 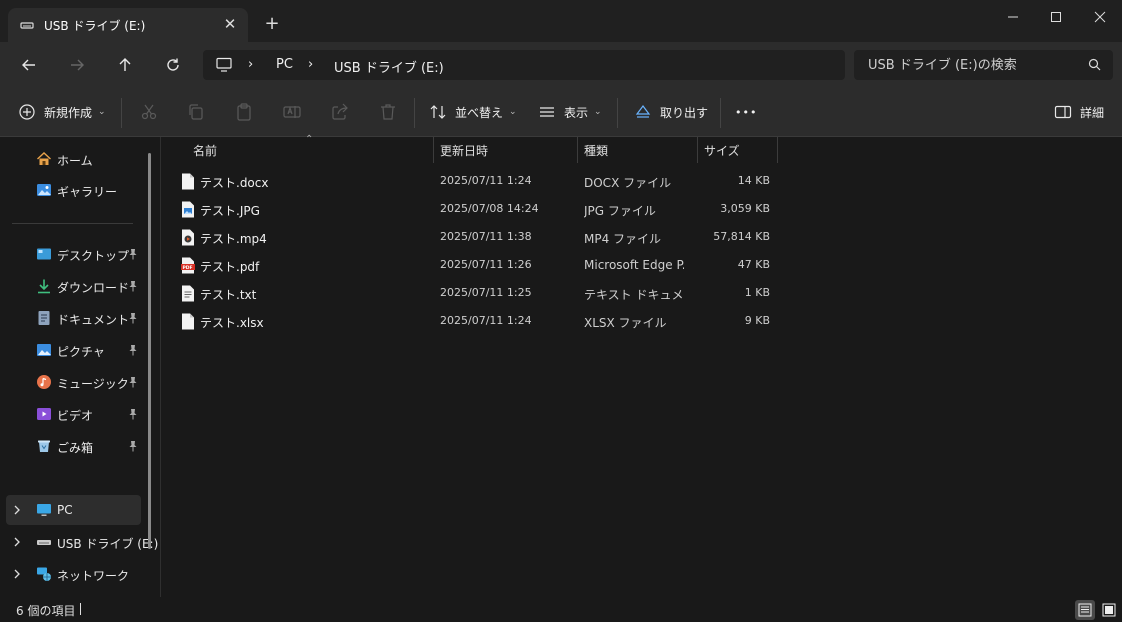 What do you see at coordinates (77, 65) in the screenshot?
I see `forward-button` at bounding box center [77, 65].